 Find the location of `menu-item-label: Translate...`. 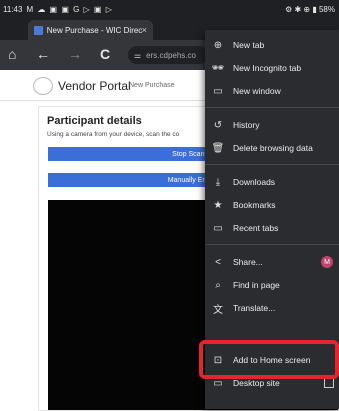

menu-item-label: Translate... is located at coordinates (254, 308).